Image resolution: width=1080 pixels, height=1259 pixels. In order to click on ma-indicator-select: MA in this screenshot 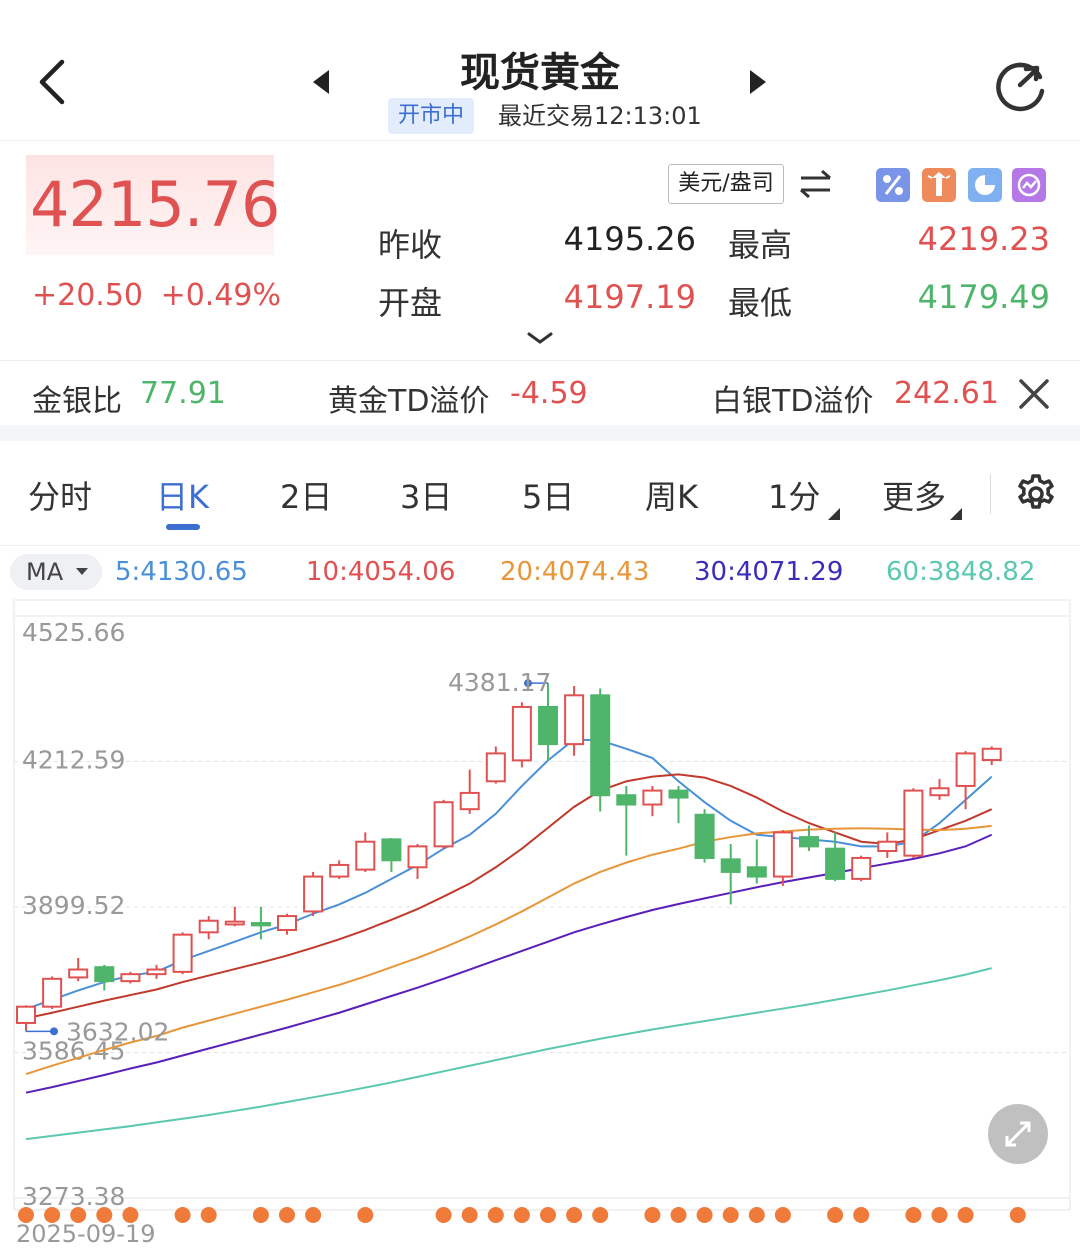, I will do `click(56, 572)`.